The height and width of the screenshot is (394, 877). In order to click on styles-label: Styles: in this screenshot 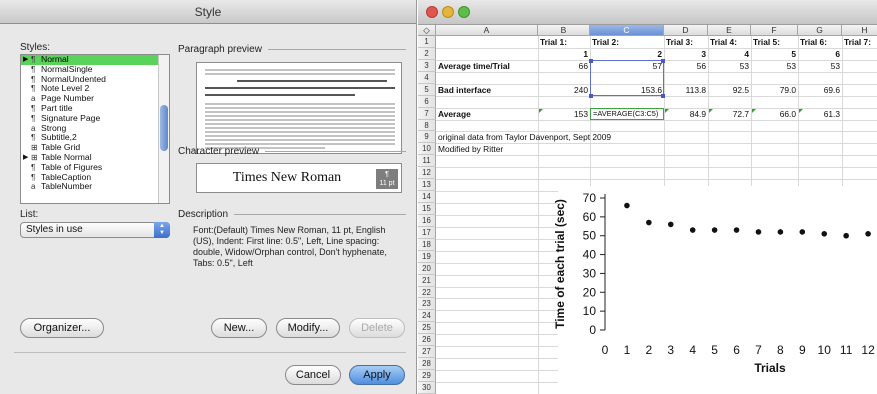, I will do `click(35, 47)`.